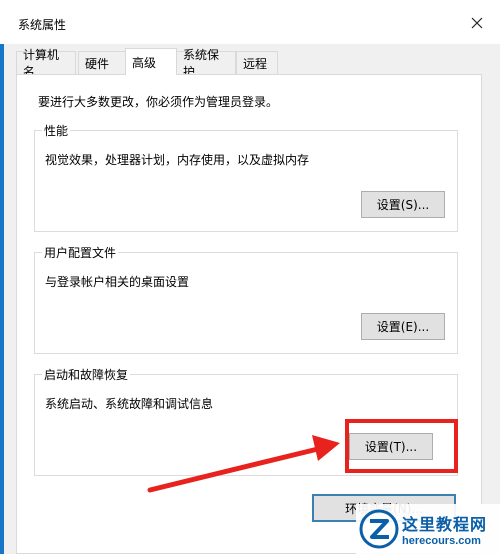  What do you see at coordinates (243, 464) in the screenshot?
I see `pointer-arrow` at bounding box center [243, 464].